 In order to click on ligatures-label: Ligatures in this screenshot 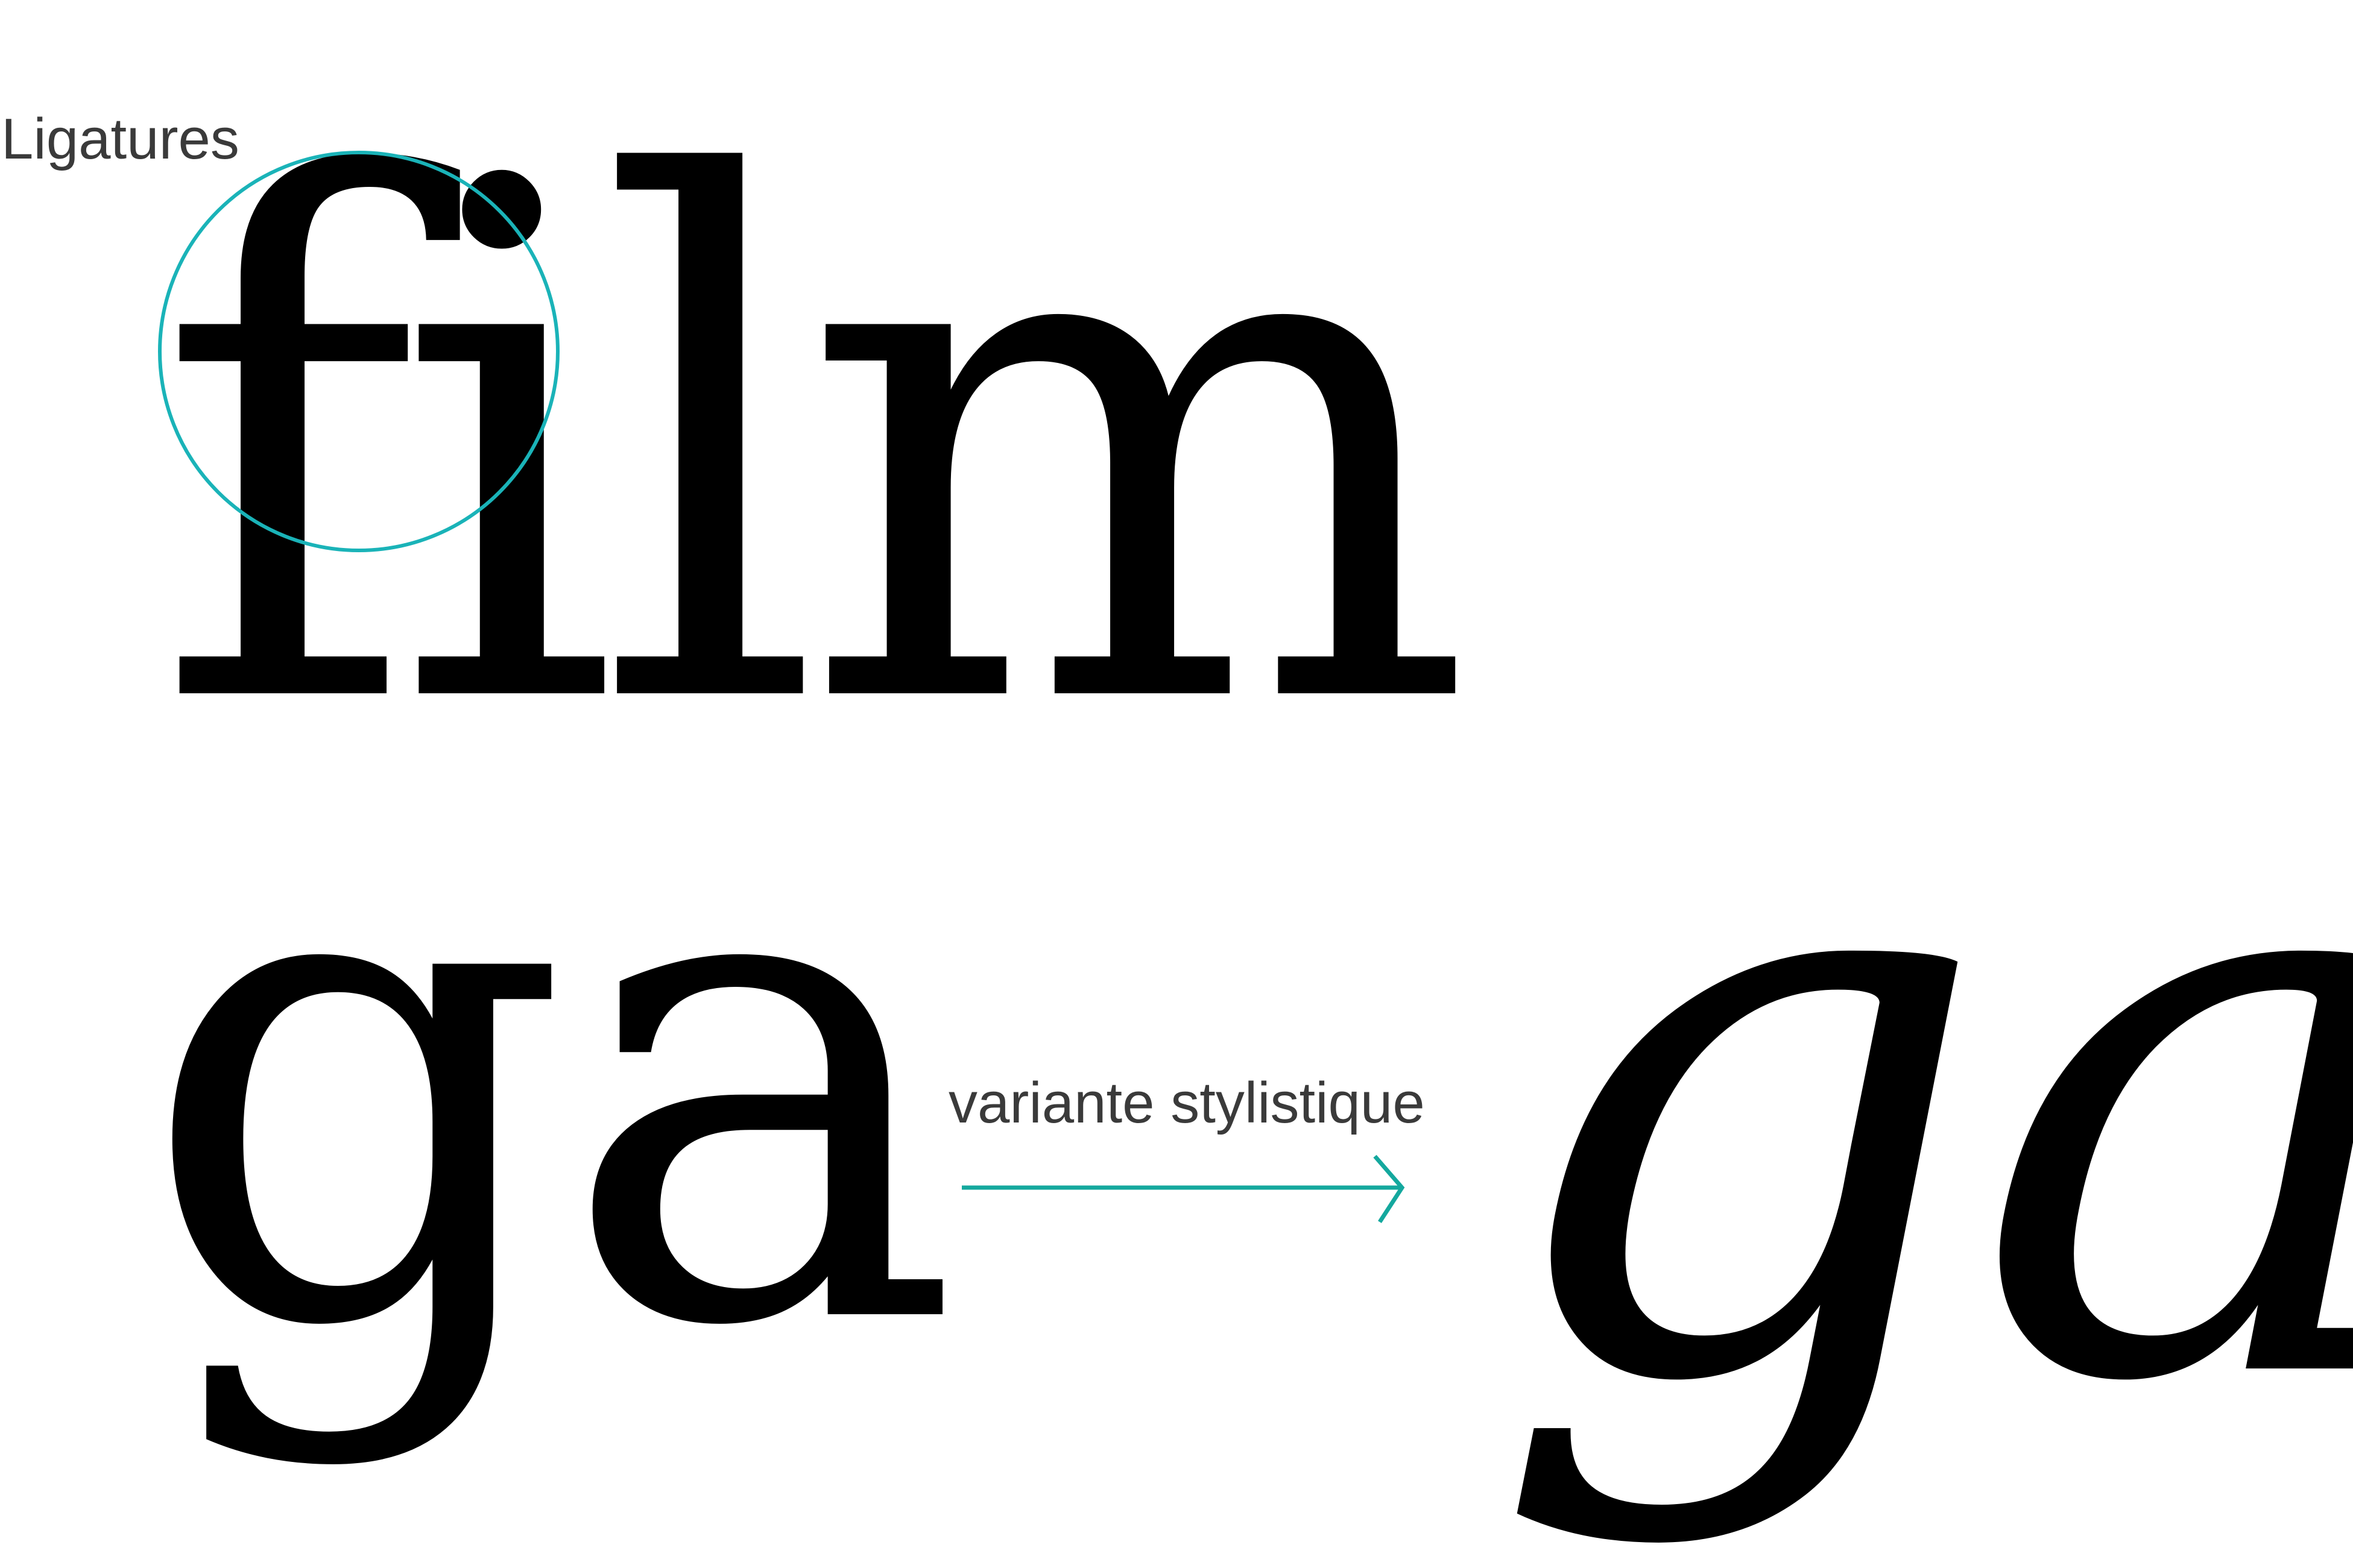, I will do `click(120, 139)`.